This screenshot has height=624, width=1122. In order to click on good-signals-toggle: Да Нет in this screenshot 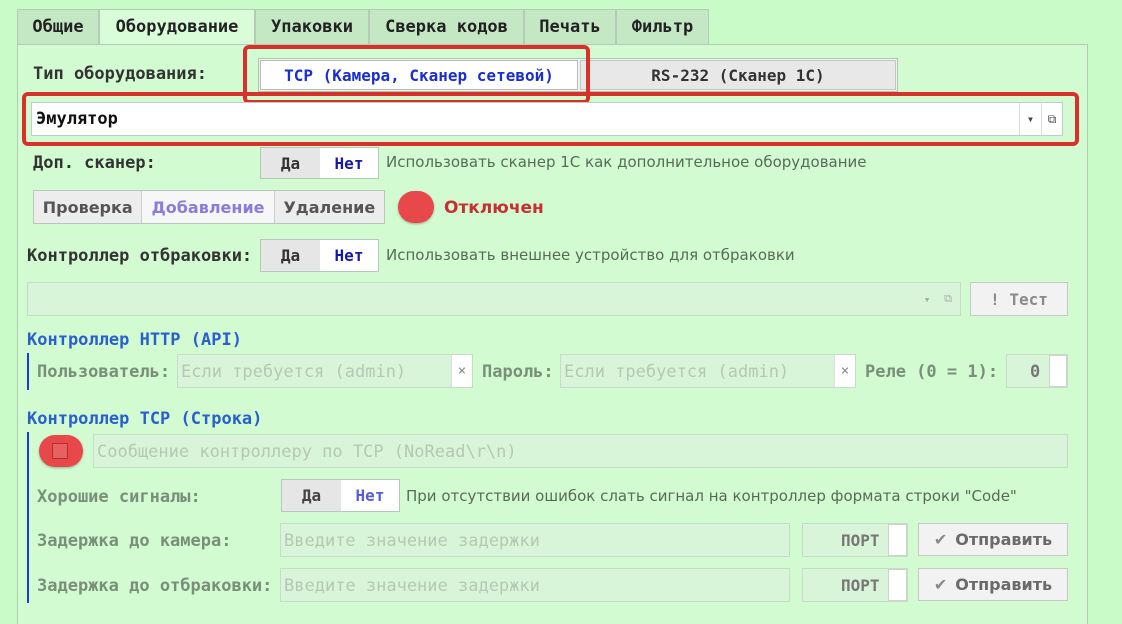, I will do `click(340, 495)`.